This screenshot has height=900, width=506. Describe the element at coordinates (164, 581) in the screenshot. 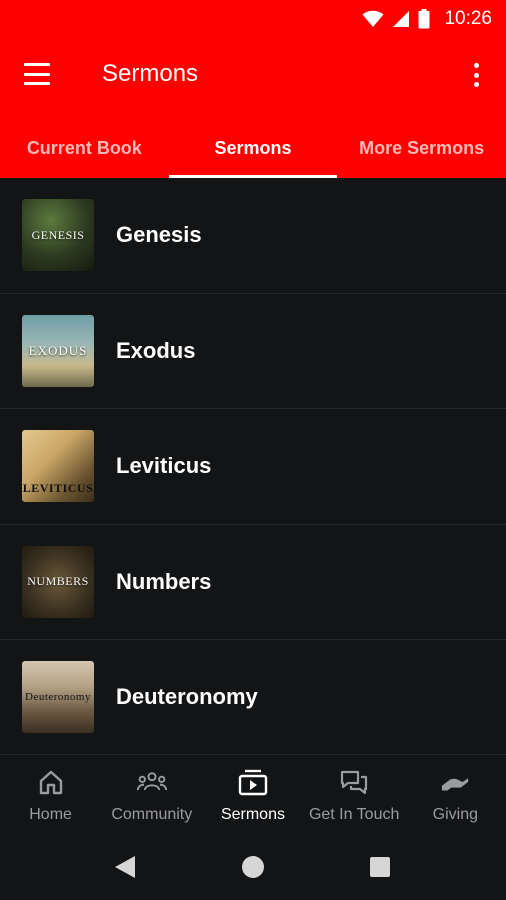

I see `list-item-label: Numbers` at that location.